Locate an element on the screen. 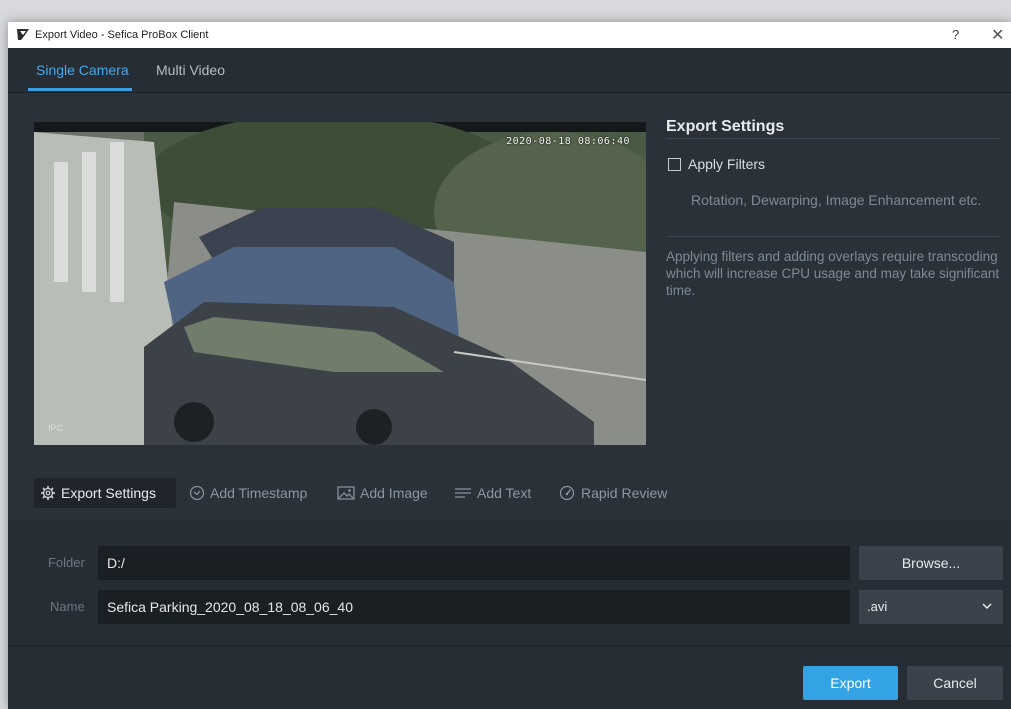 This screenshot has height=709, width=1011. speedometer-icon is located at coordinates (567, 493).